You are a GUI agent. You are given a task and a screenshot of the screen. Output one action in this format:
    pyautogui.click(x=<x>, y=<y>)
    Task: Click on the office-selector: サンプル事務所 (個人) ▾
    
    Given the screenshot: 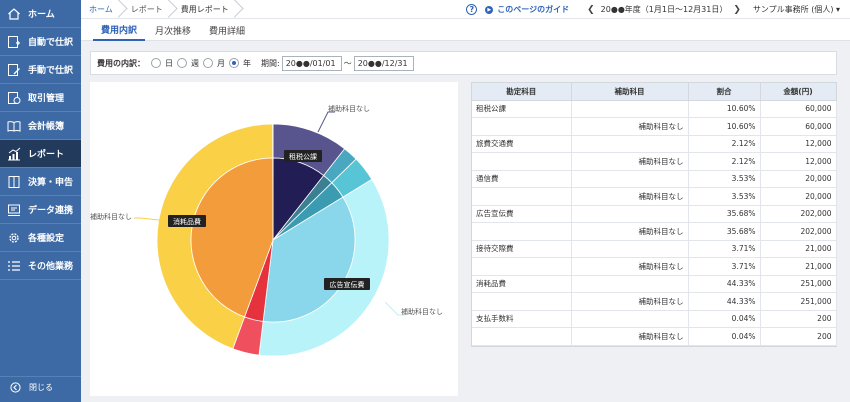 What is the action you would take?
    pyautogui.click(x=796, y=9)
    